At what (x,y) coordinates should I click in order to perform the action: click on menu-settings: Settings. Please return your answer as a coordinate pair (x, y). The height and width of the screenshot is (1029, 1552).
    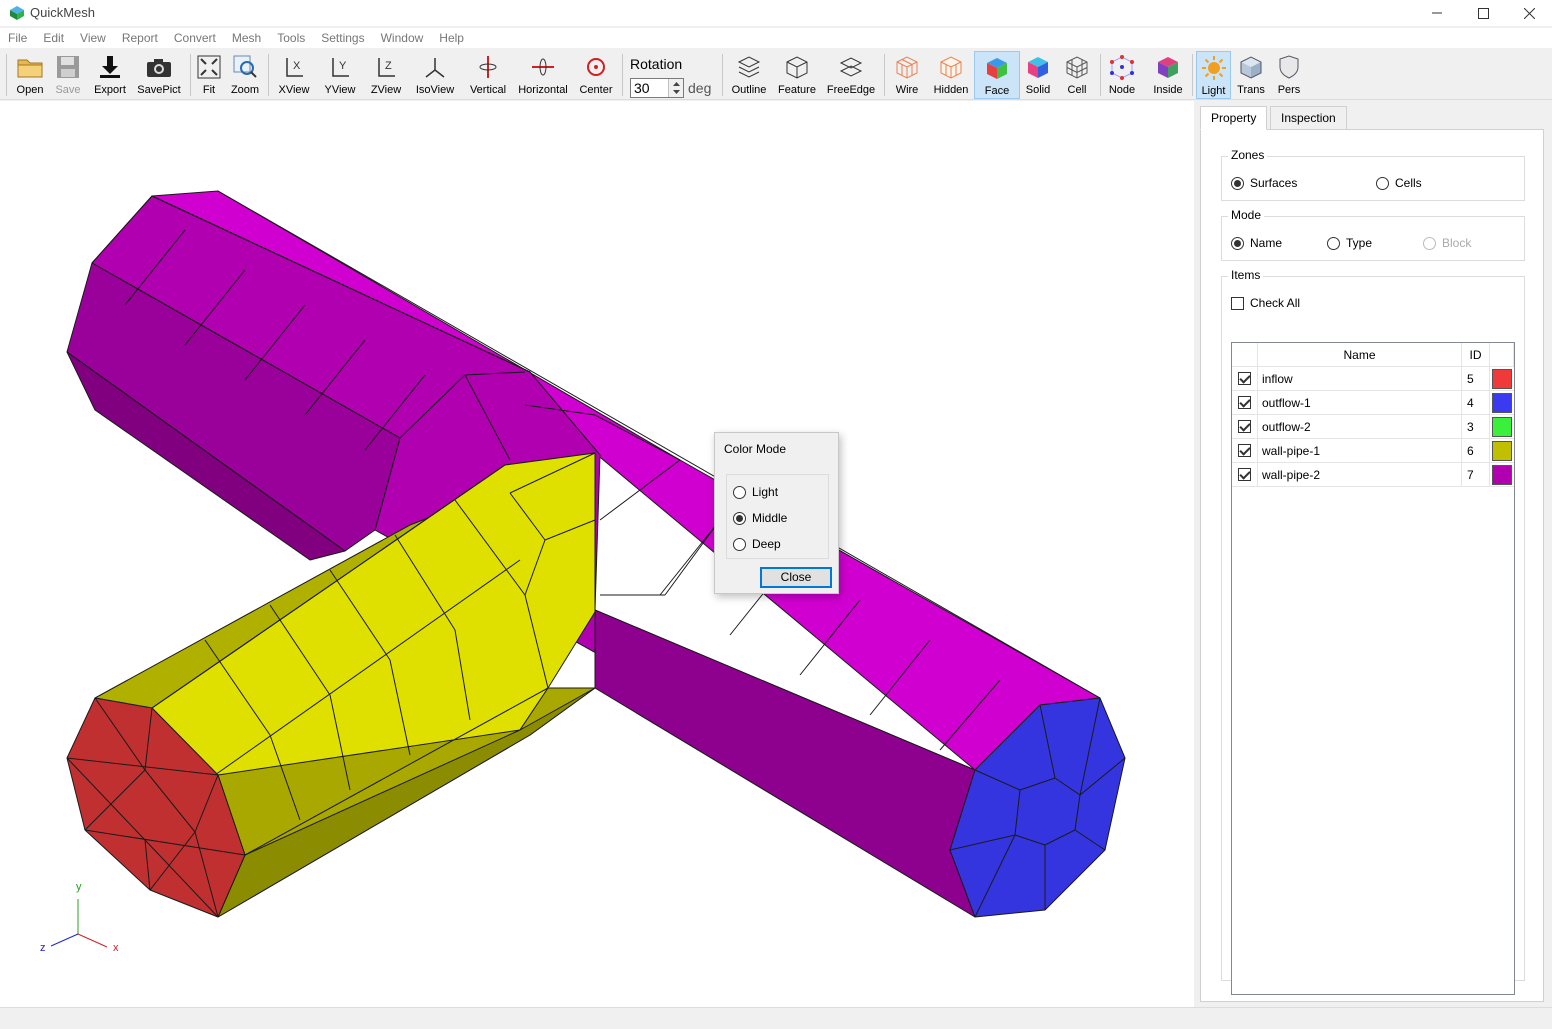
    Looking at the image, I should click on (342, 38).